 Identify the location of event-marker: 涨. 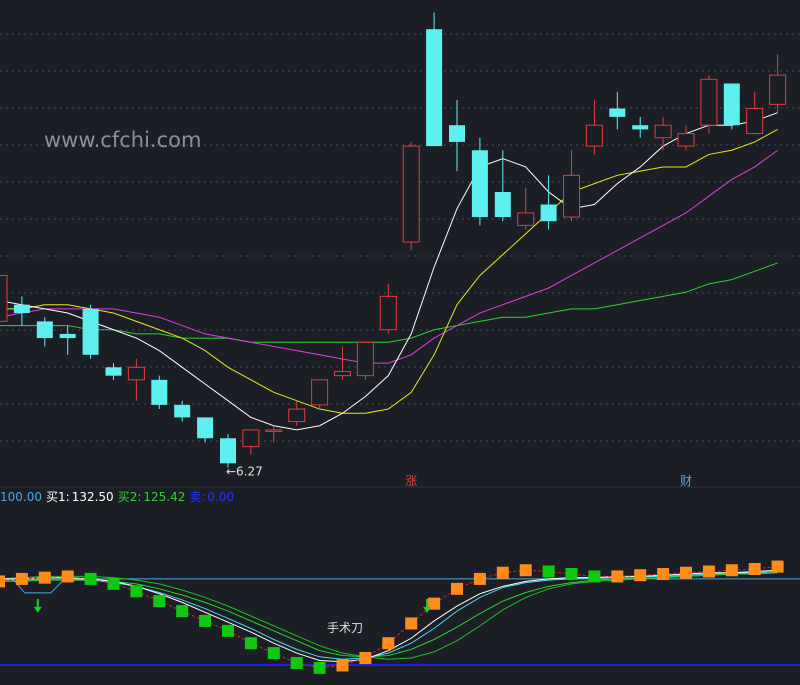
(411, 480).